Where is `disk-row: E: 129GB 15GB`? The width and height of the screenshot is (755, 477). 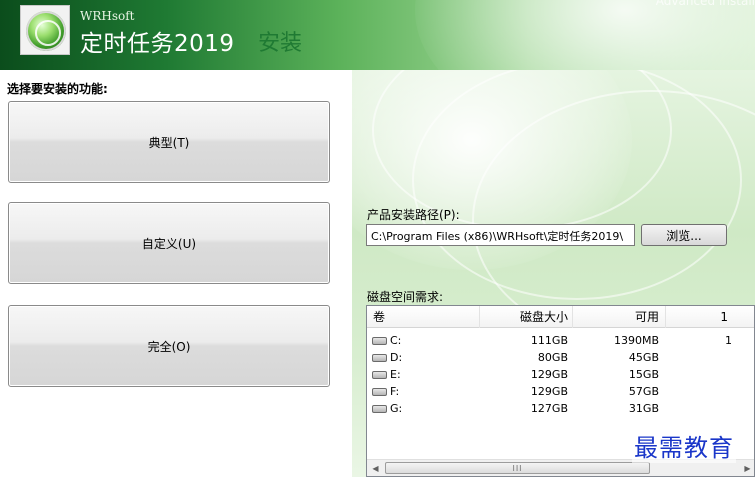 disk-row: E: 129GB 15GB is located at coordinates (560, 374).